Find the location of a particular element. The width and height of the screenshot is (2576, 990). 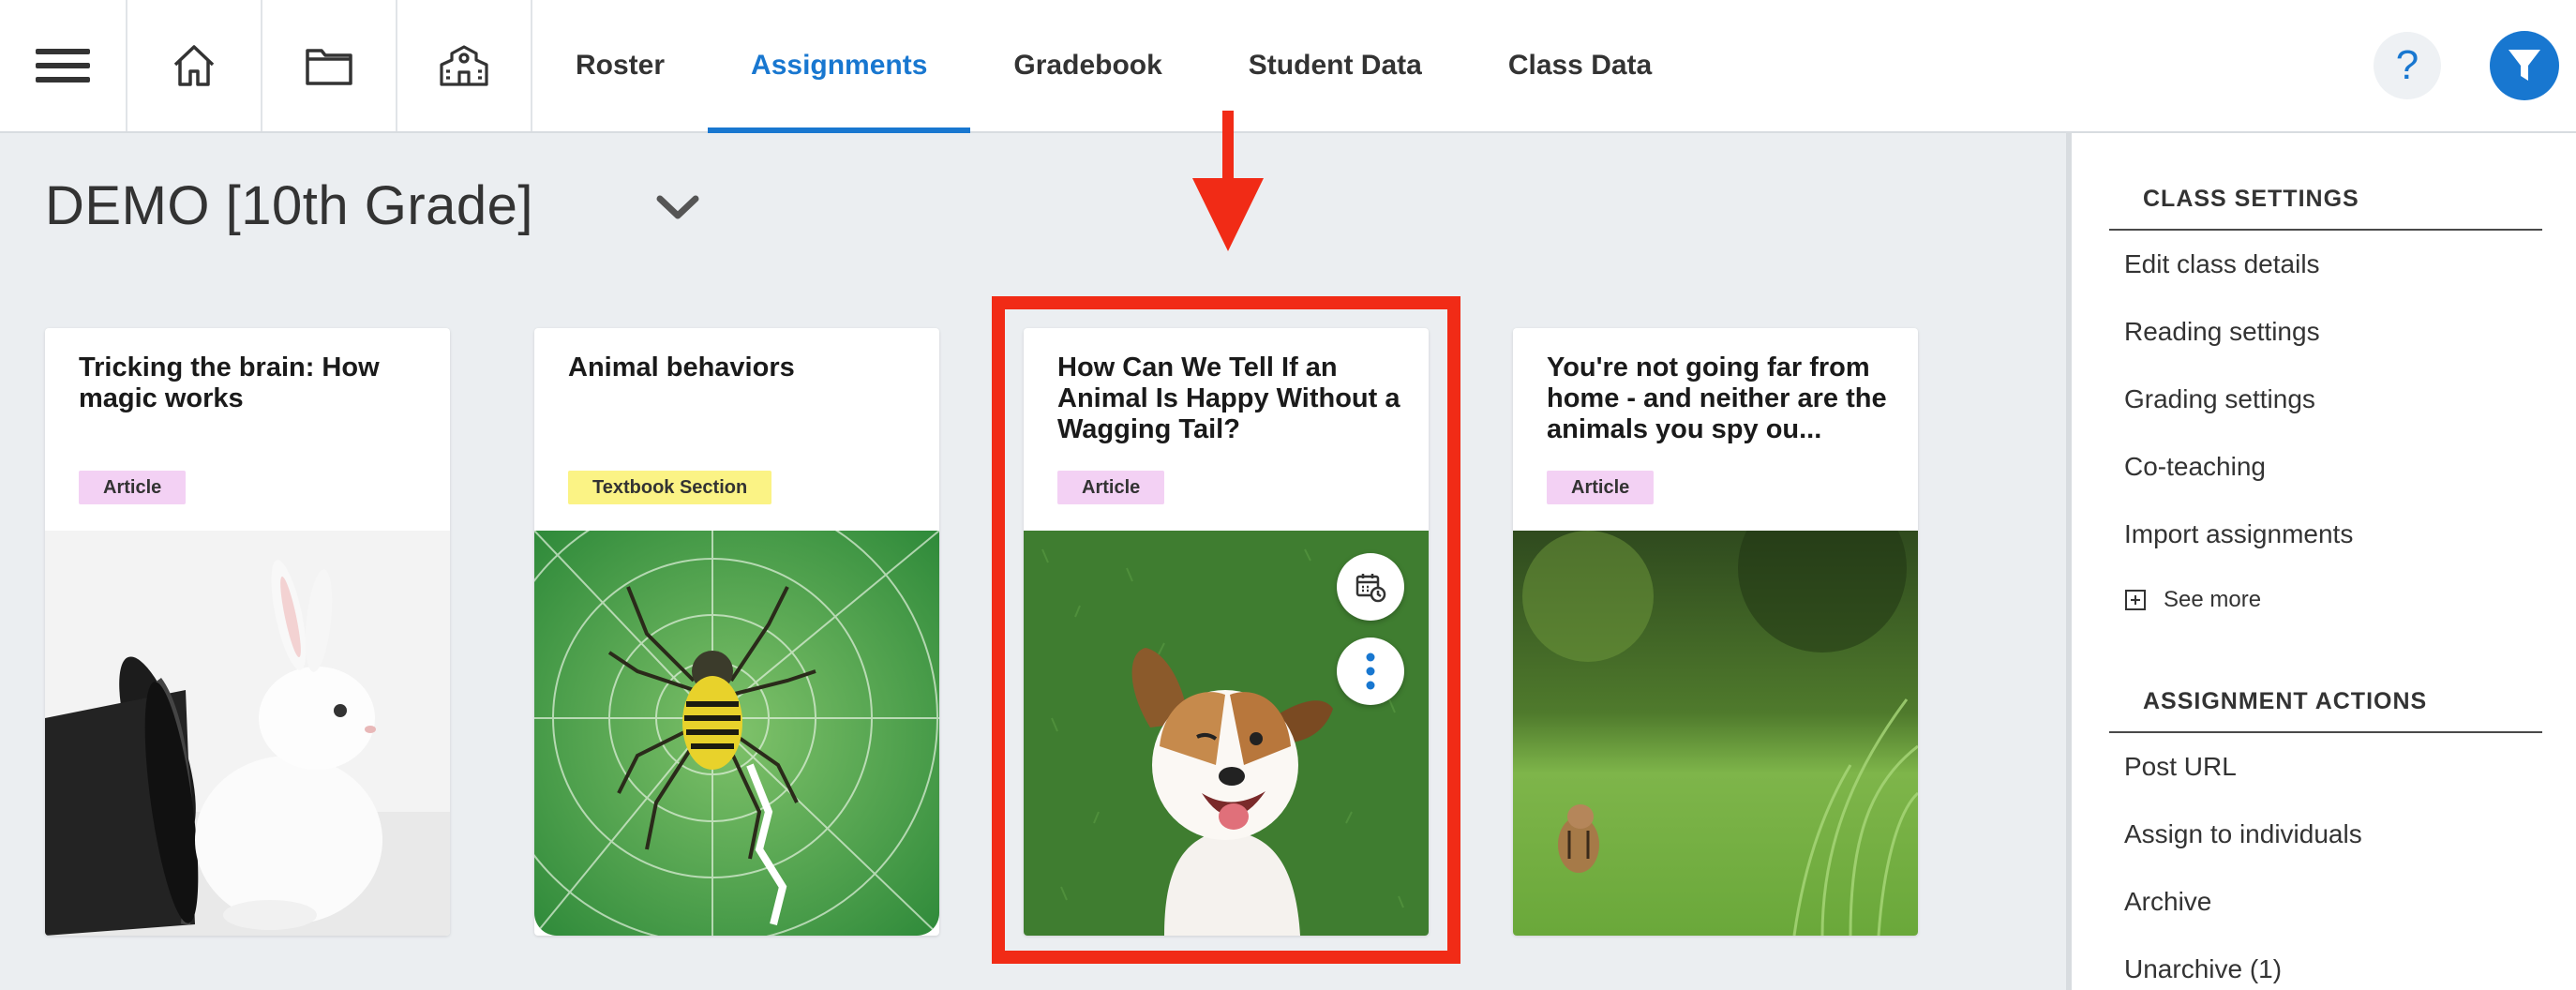

help-button: ? is located at coordinates (2407, 65).